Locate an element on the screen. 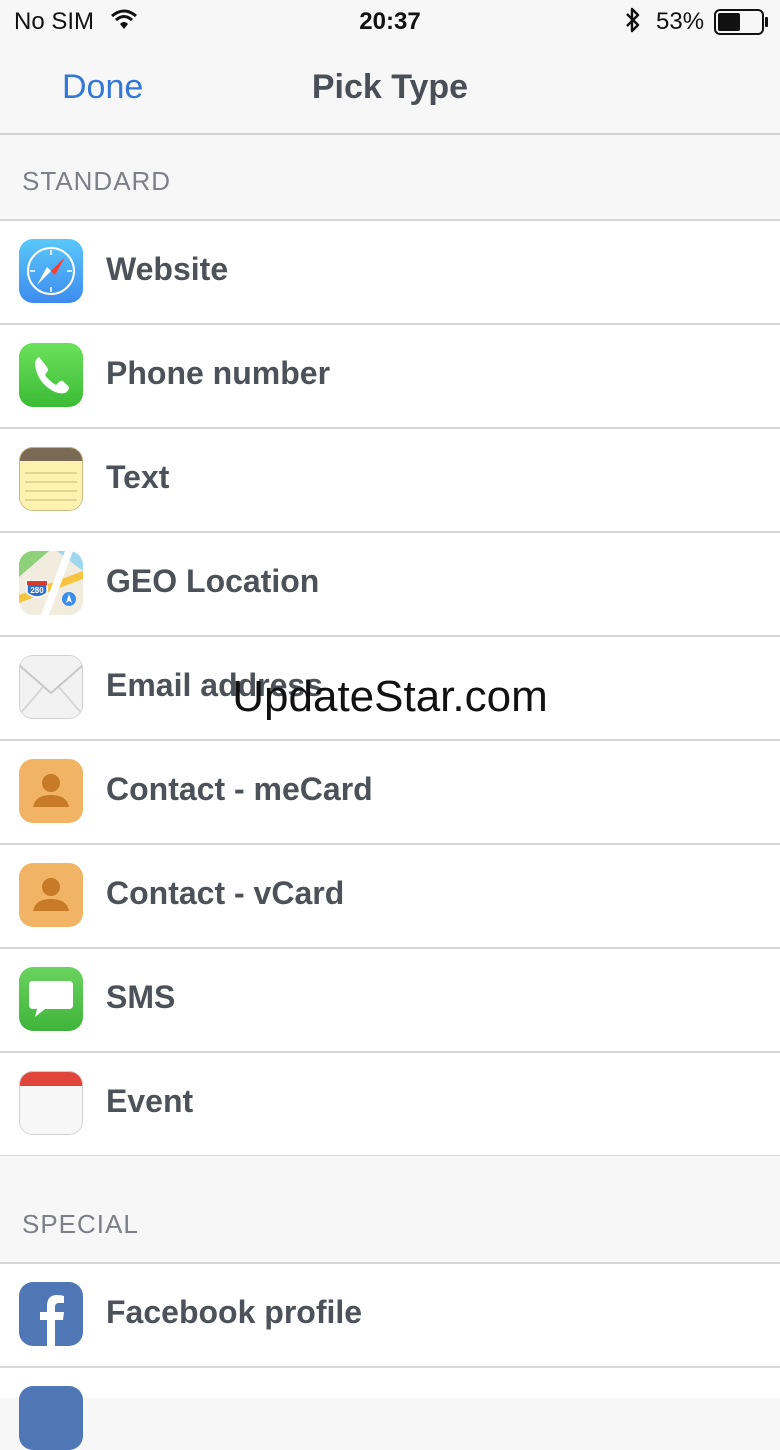 Image resolution: width=780 pixels, height=1450 pixels. list-item-label: Contact - meCard is located at coordinates (239, 789).